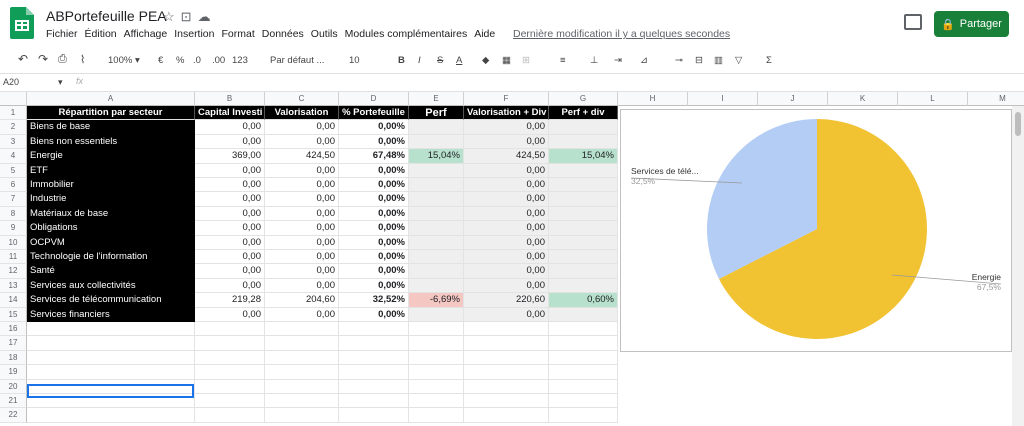 Image resolution: width=1024 pixels, height=426 pixels. I want to click on row-header-8: 8, so click(13, 214).